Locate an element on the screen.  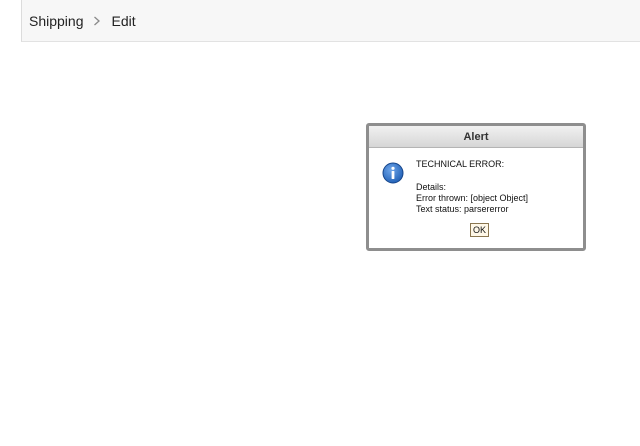
details-label: Details: is located at coordinates (431, 187).